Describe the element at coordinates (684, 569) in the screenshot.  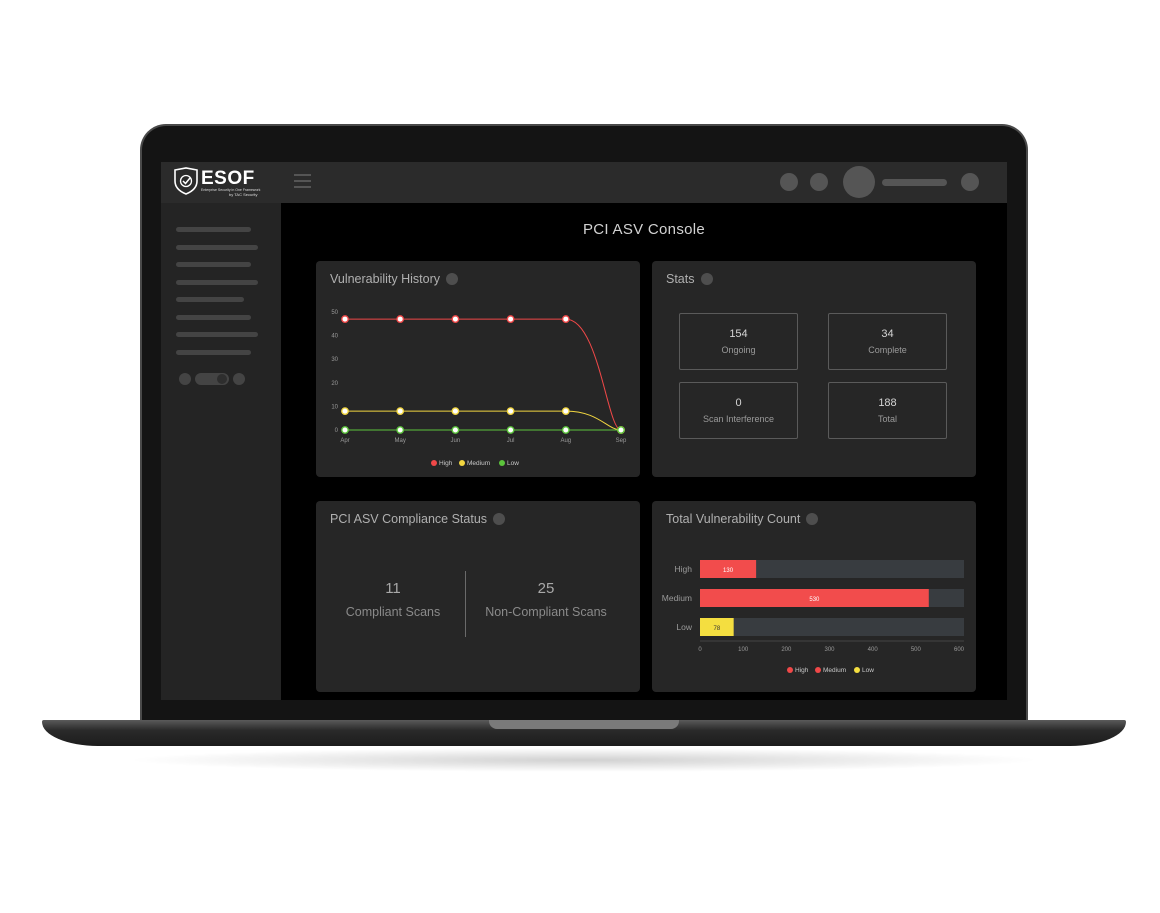
I see `bar-category-label: High` at that location.